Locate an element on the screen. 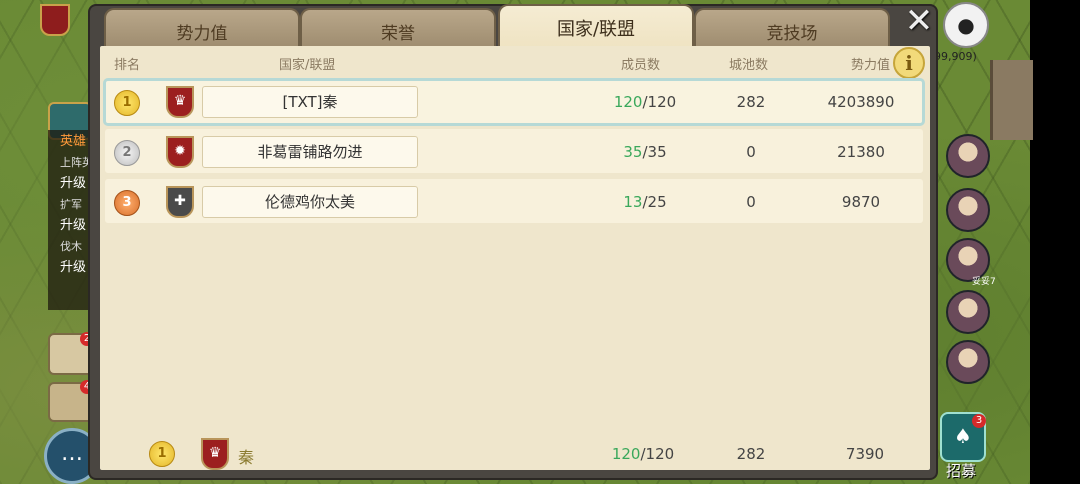 The width and height of the screenshot is (1080, 484). own-power-value: 7390 is located at coordinates (865, 454).